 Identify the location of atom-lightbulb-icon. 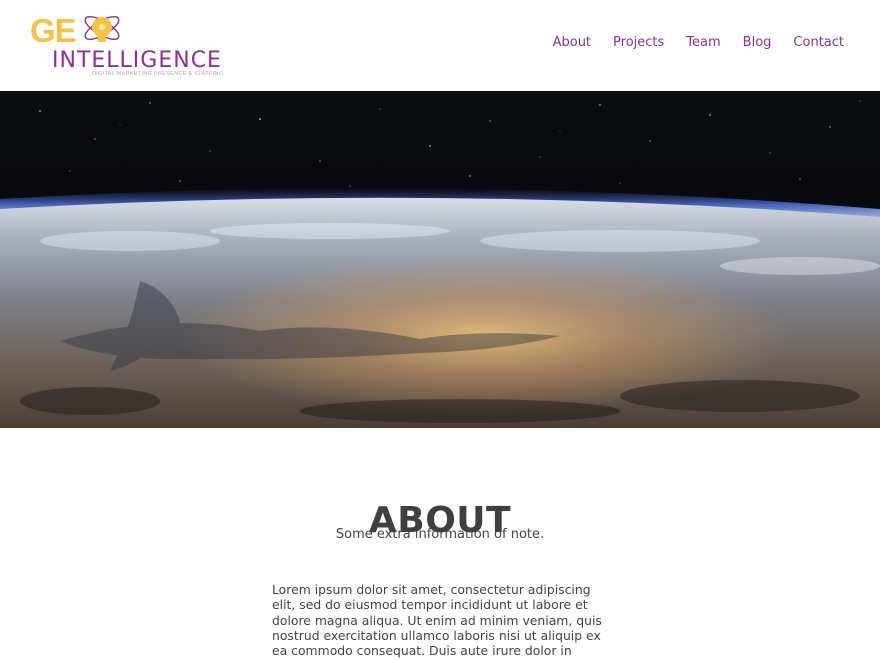
(102, 29).